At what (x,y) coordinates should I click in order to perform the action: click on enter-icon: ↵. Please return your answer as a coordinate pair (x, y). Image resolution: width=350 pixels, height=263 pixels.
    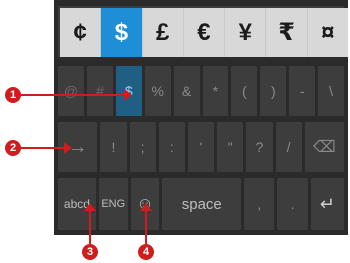
    Looking at the image, I should click on (327, 203).